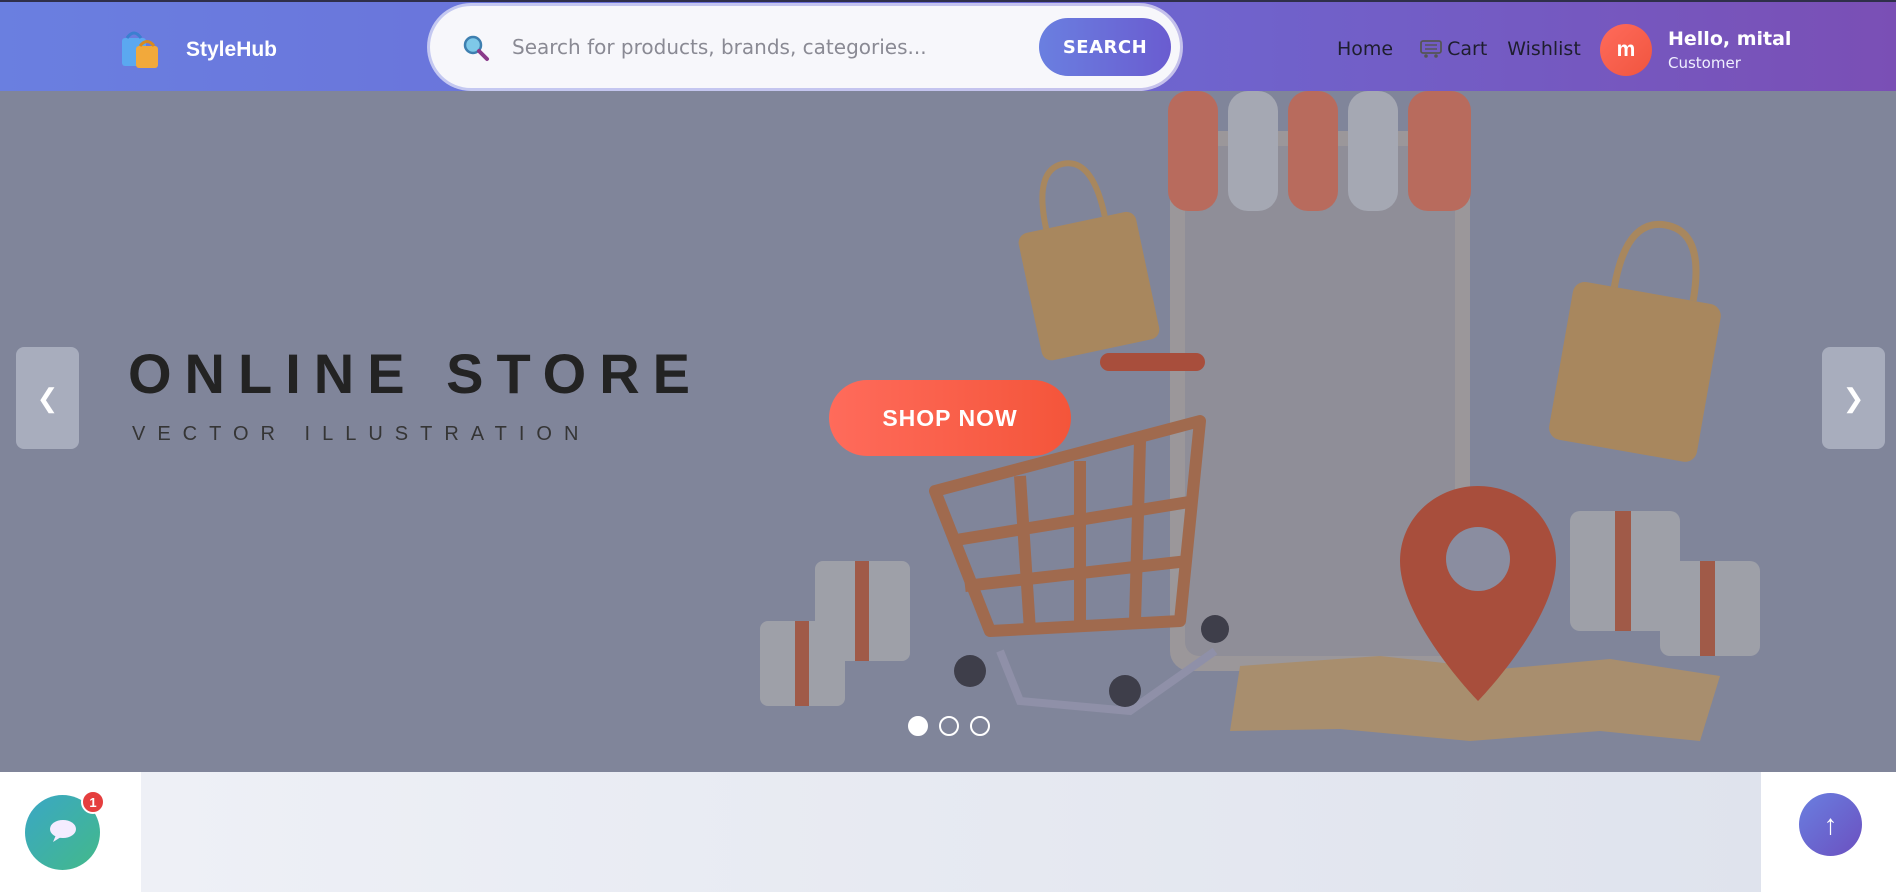 This screenshot has width=1896, height=892. Describe the element at coordinates (361, 434) in the screenshot. I see `hero-subtitle: VECTOR ILLUSTRATION` at that location.